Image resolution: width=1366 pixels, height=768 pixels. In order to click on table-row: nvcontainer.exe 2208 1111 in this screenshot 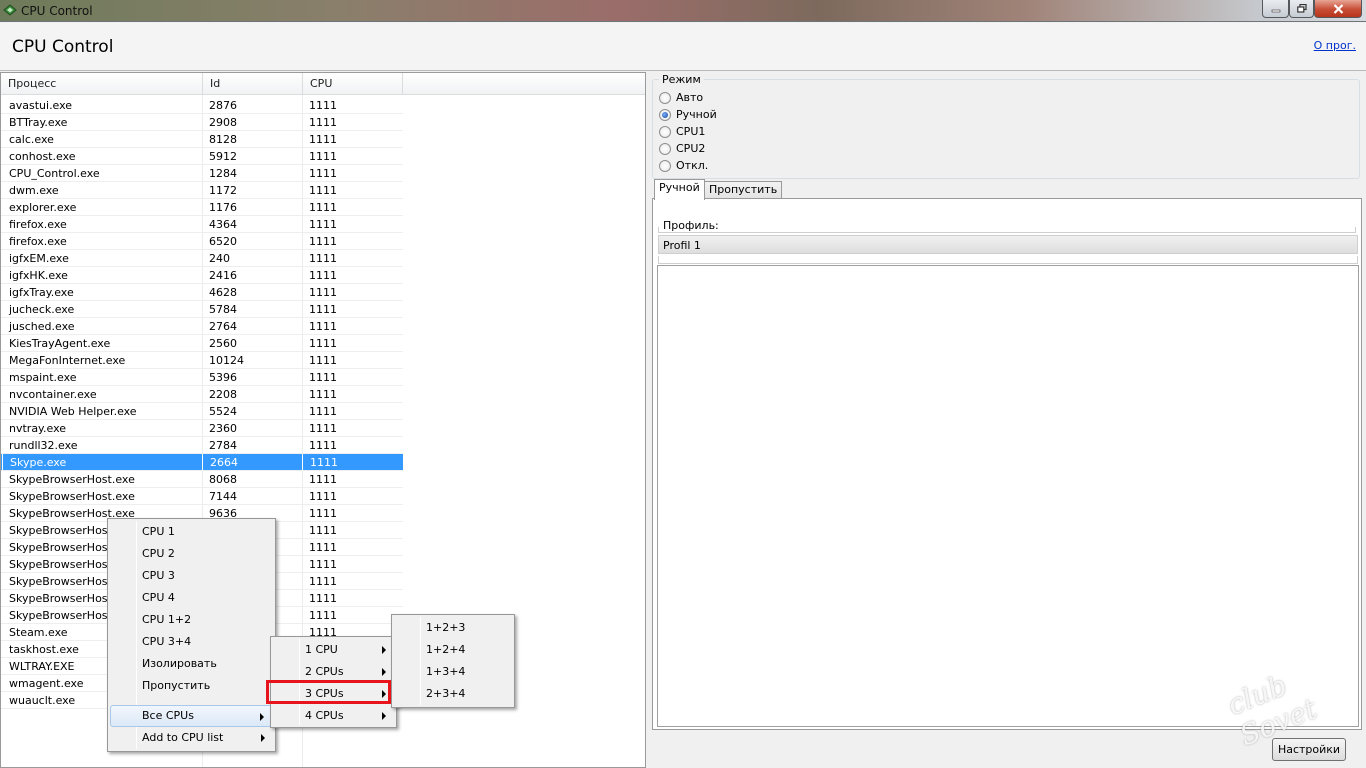, I will do `click(202, 394)`.